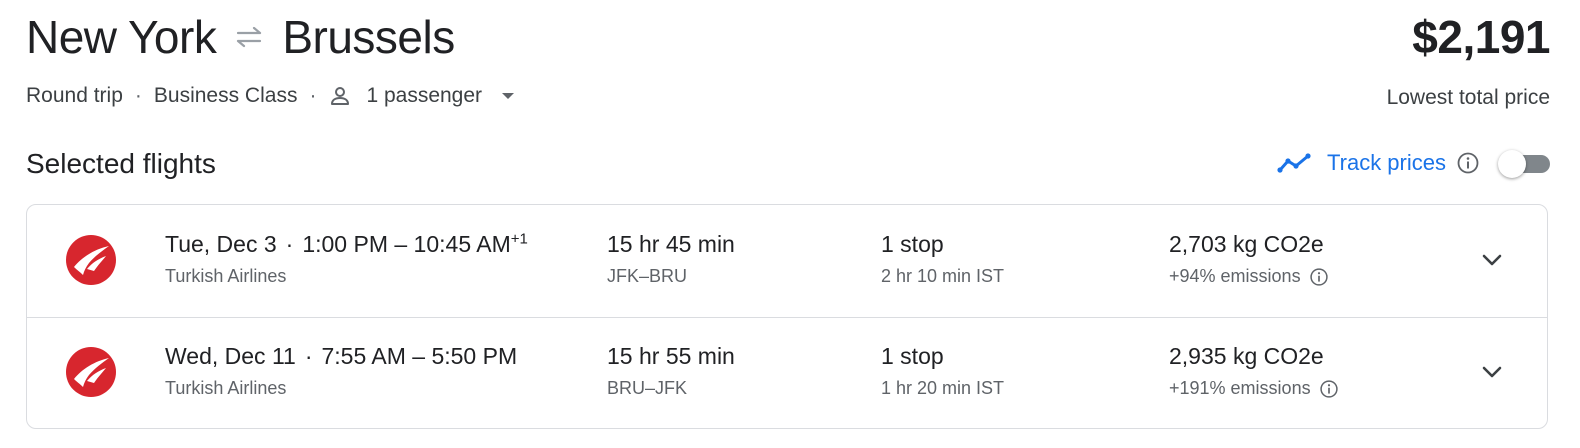 This screenshot has width=1580, height=448. What do you see at coordinates (1512, 164) in the screenshot?
I see `toggle-knob` at bounding box center [1512, 164].